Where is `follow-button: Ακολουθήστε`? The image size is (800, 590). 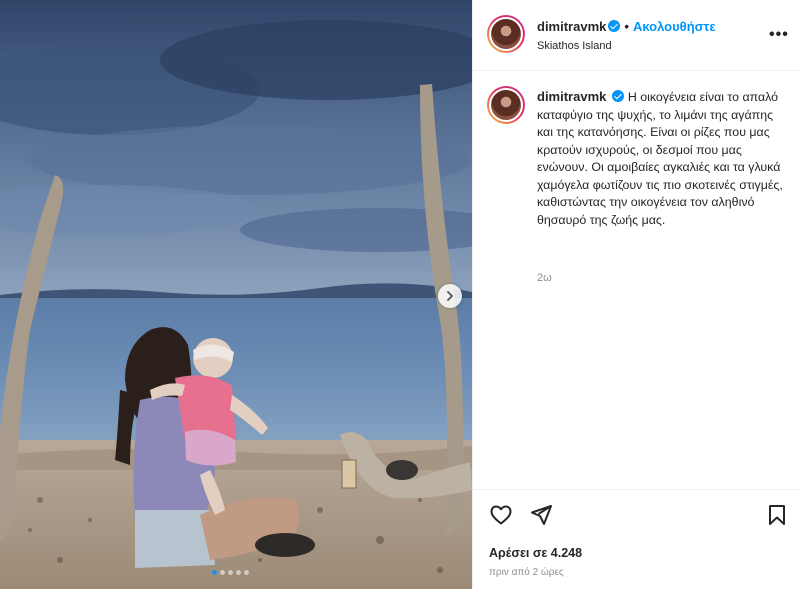
follow-button: Ακολουθήστε is located at coordinates (674, 26).